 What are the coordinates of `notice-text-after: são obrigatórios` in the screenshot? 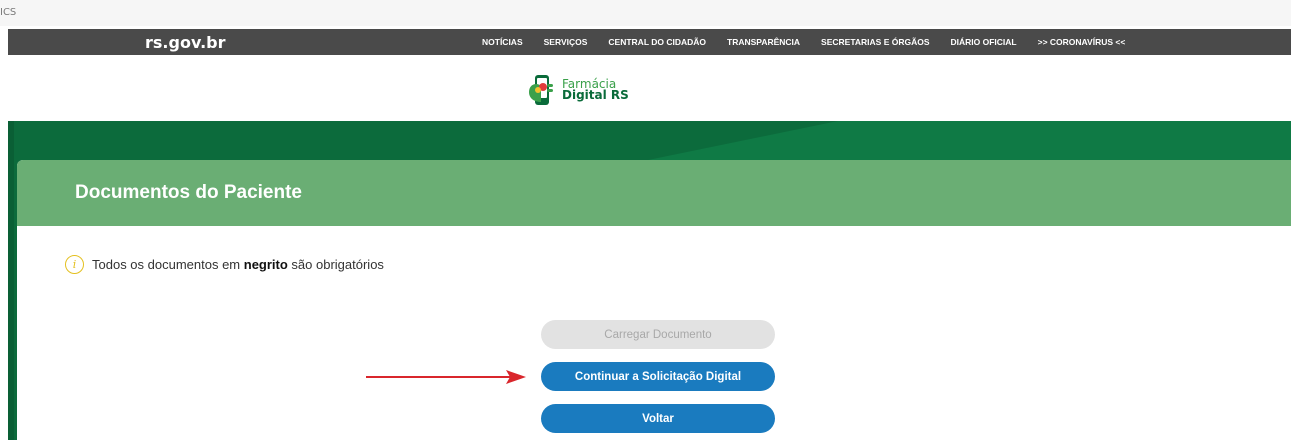 It's located at (335, 264).